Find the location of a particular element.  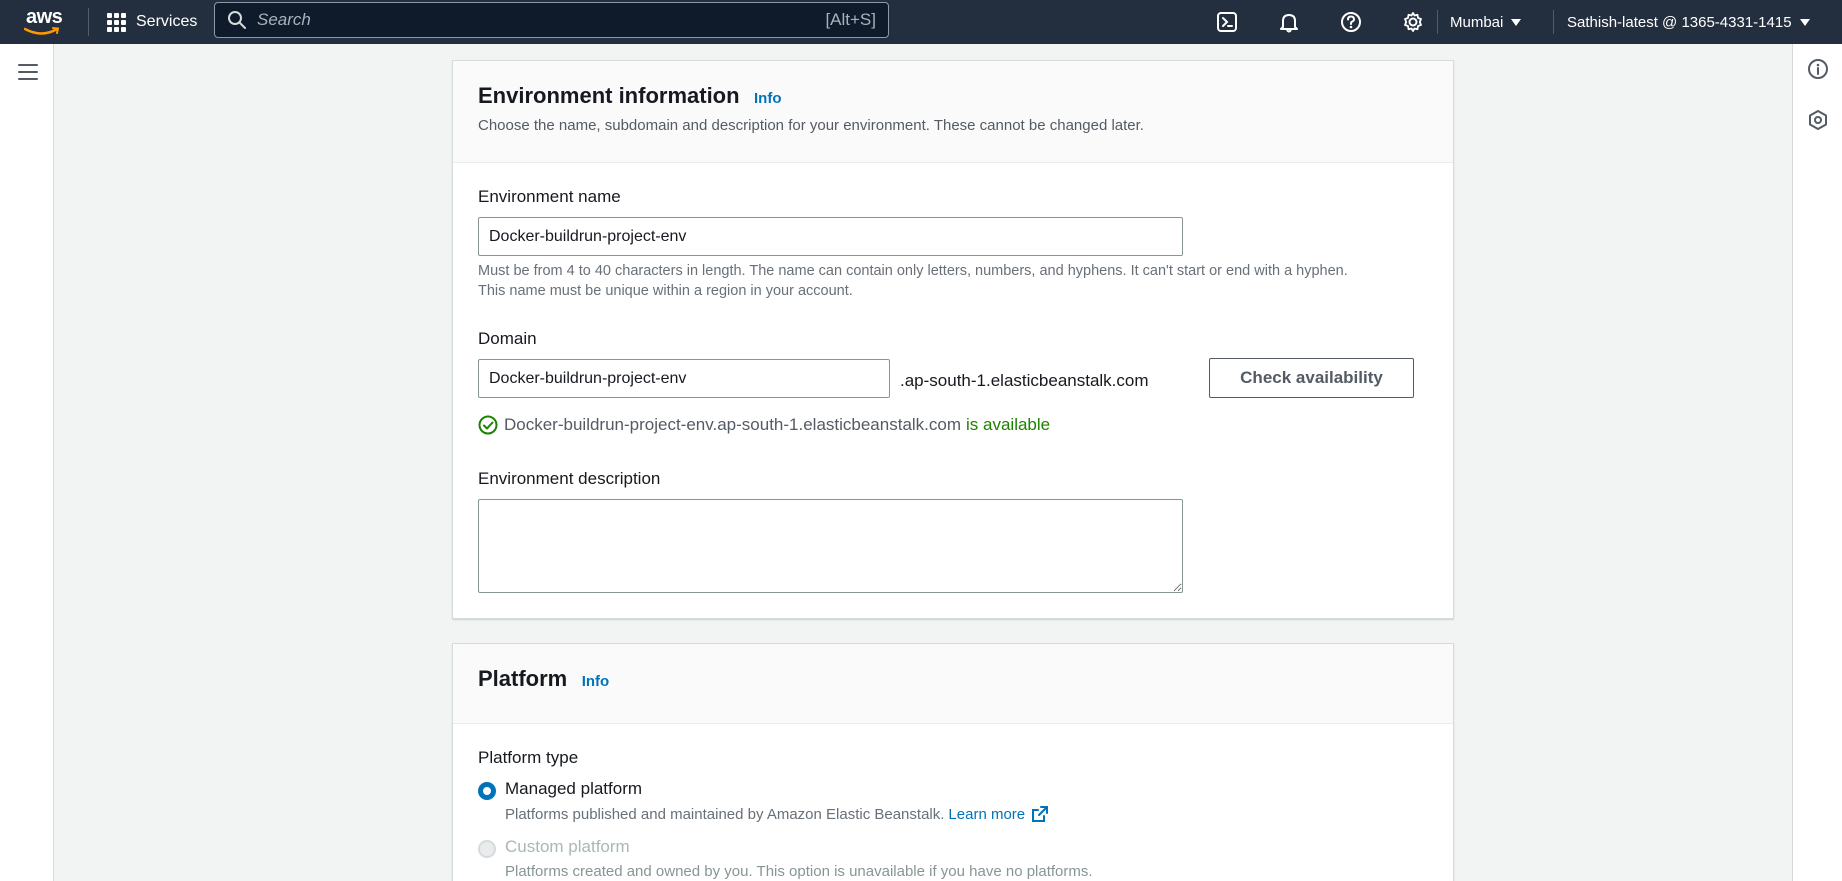

search-bar: [Alt+S] is located at coordinates (551, 20).